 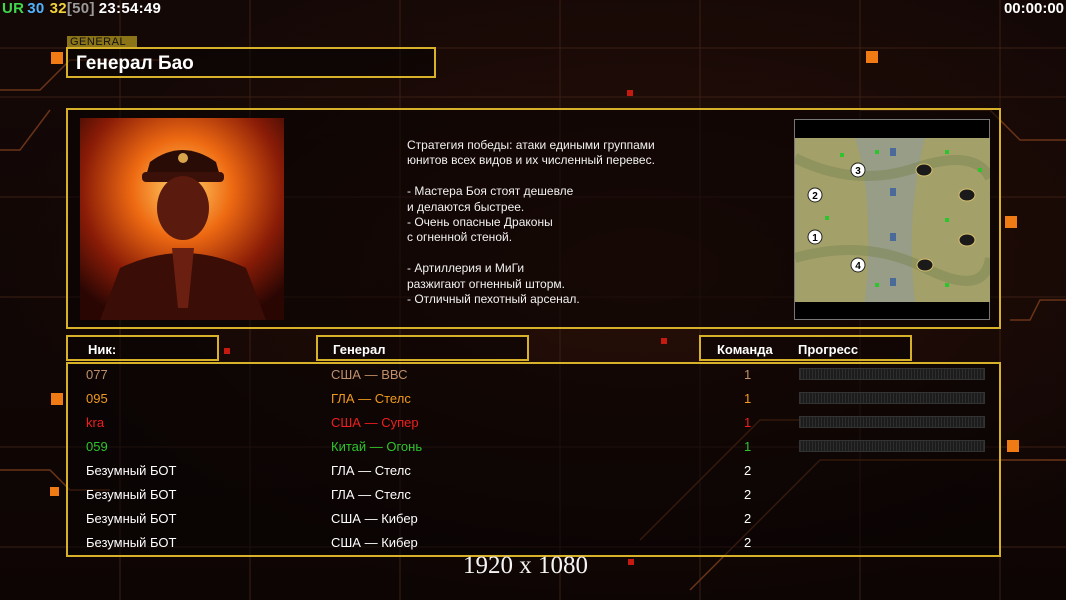 I want to click on header-general-box: Генерал, so click(x=422, y=348).